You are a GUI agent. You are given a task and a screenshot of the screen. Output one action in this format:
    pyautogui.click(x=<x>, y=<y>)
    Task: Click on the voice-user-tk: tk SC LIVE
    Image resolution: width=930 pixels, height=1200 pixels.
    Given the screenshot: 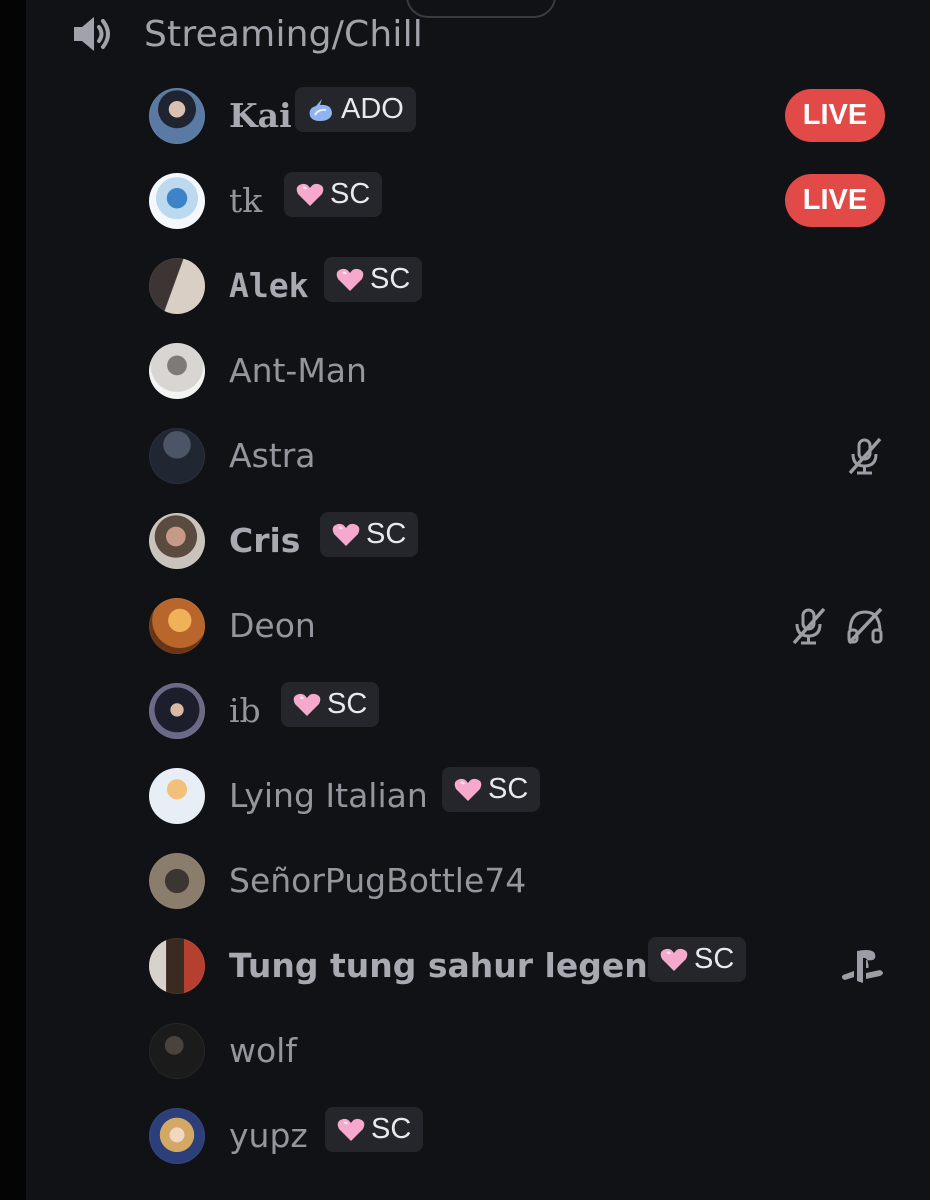 What is the action you would take?
    pyautogui.click(x=465, y=200)
    